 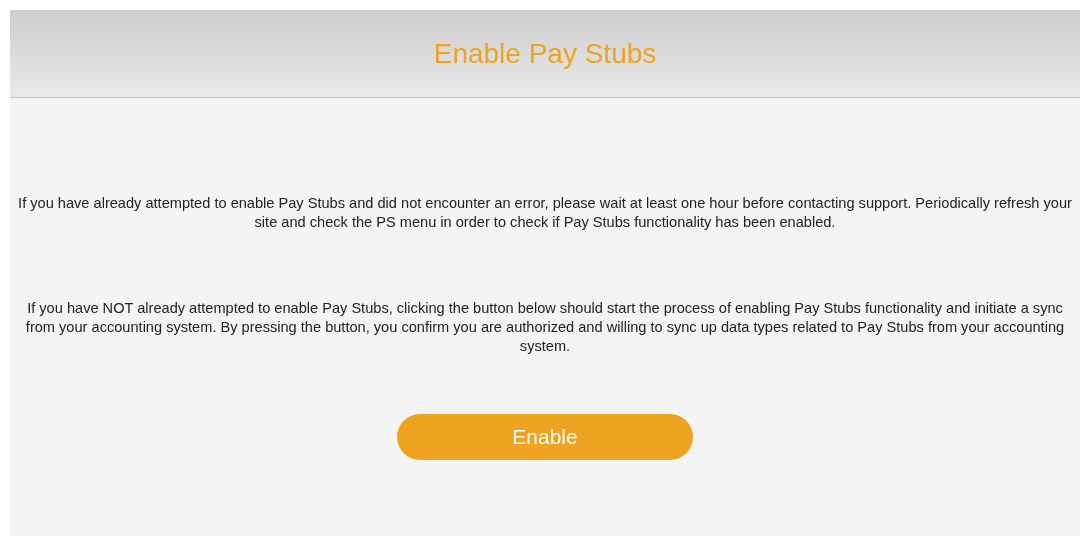 What do you see at coordinates (545, 213) in the screenshot?
I see `info-paragraph: If you have already attempted to enable Pay Stubs and did not encounter an error, please wait at least one hour before contacting support. Periodically refresh your site and check the PS menu in order to check if Pay Stubs functionality has been enabled.` at bounding box center [545, 213].